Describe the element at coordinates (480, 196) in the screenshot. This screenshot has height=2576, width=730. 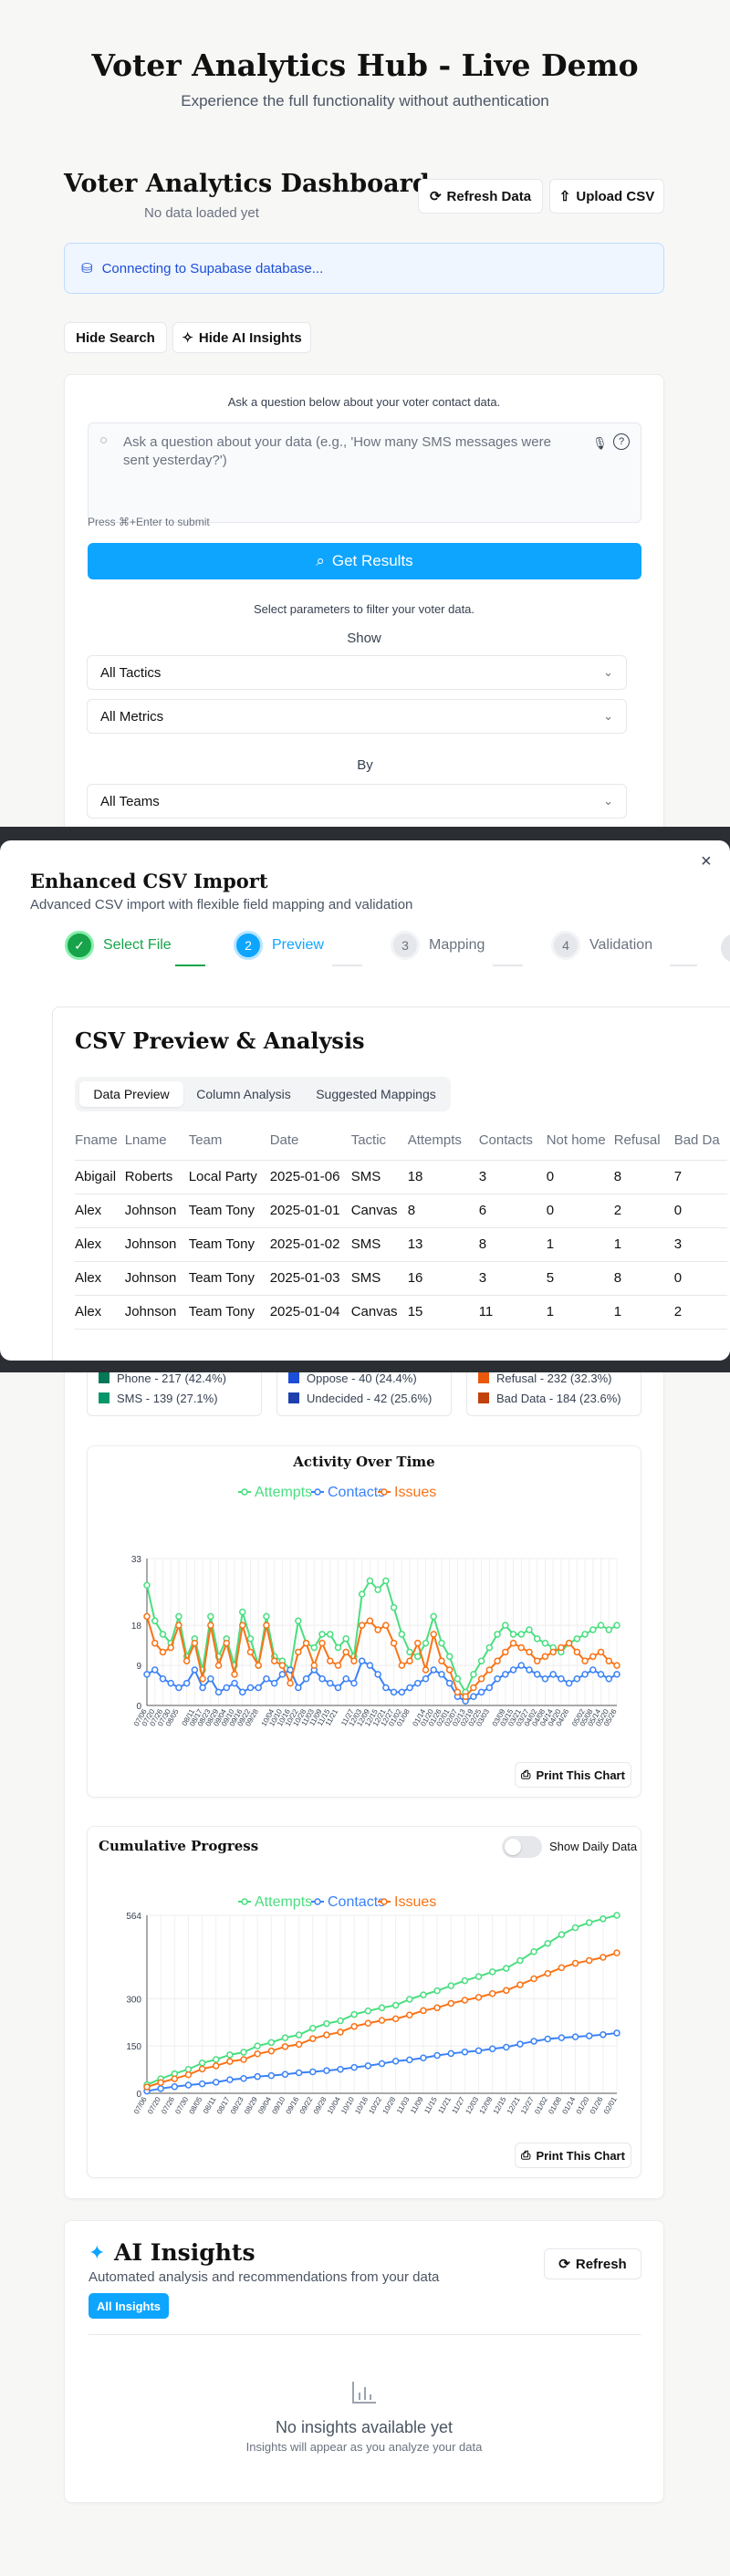
I see `refresh-data-button: ⟳ Refresh Data` at that location.